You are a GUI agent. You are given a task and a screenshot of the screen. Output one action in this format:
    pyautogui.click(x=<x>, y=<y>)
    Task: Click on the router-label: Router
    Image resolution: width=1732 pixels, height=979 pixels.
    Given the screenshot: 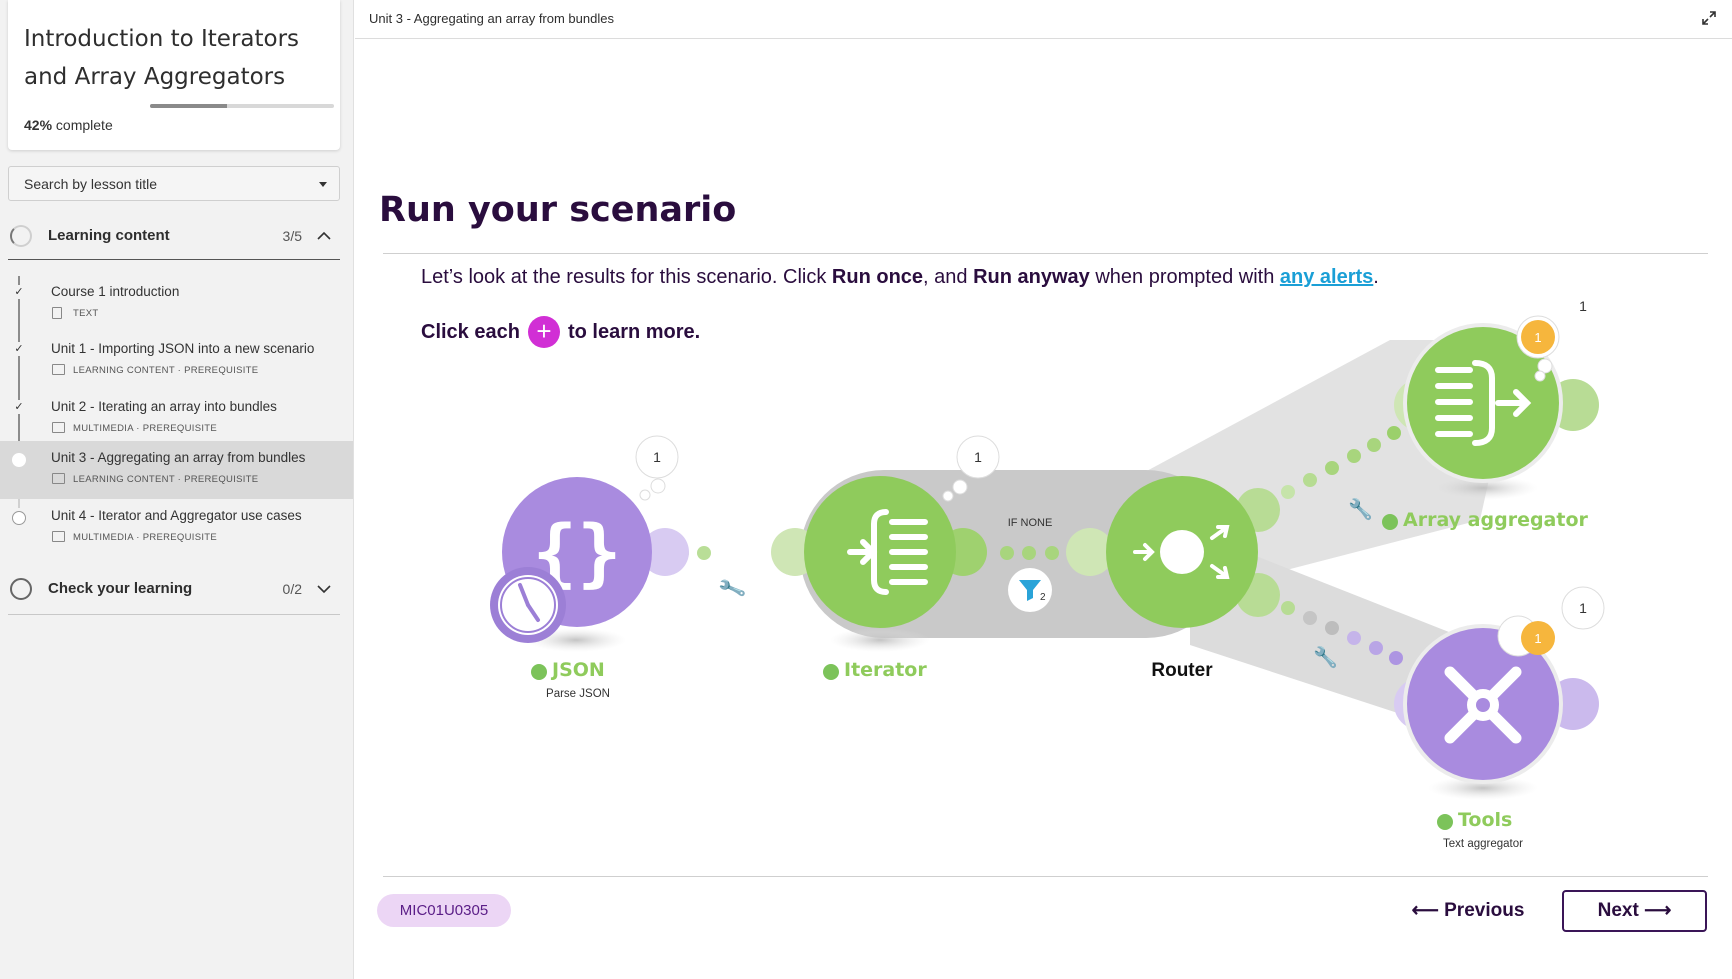 What is the action you would take?
    pyautogui.click(x=1182, y=670)
    